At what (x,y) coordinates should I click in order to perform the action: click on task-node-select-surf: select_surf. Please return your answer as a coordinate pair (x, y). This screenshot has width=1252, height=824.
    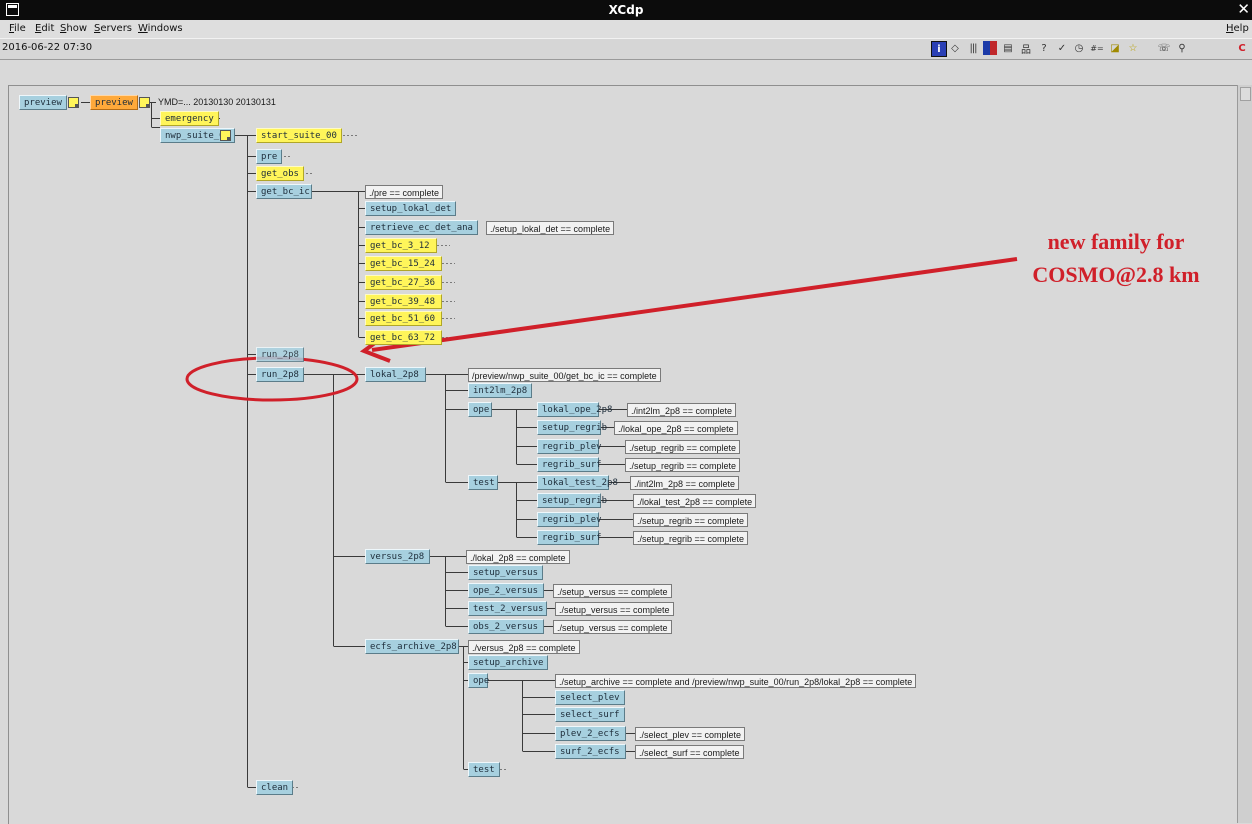
    Looking at the image, I should click on (590, 714).